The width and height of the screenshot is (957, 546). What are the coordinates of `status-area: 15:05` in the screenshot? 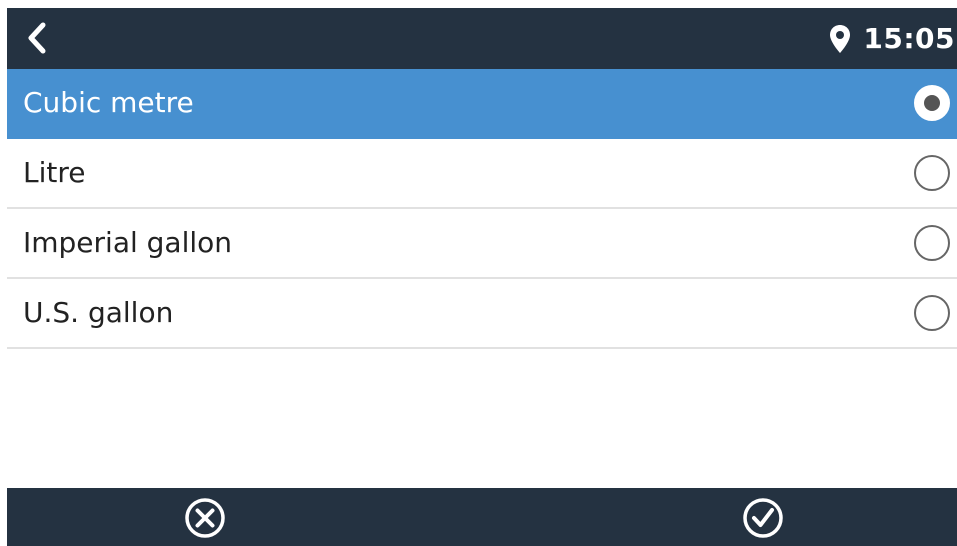 It's located at (893, 38).